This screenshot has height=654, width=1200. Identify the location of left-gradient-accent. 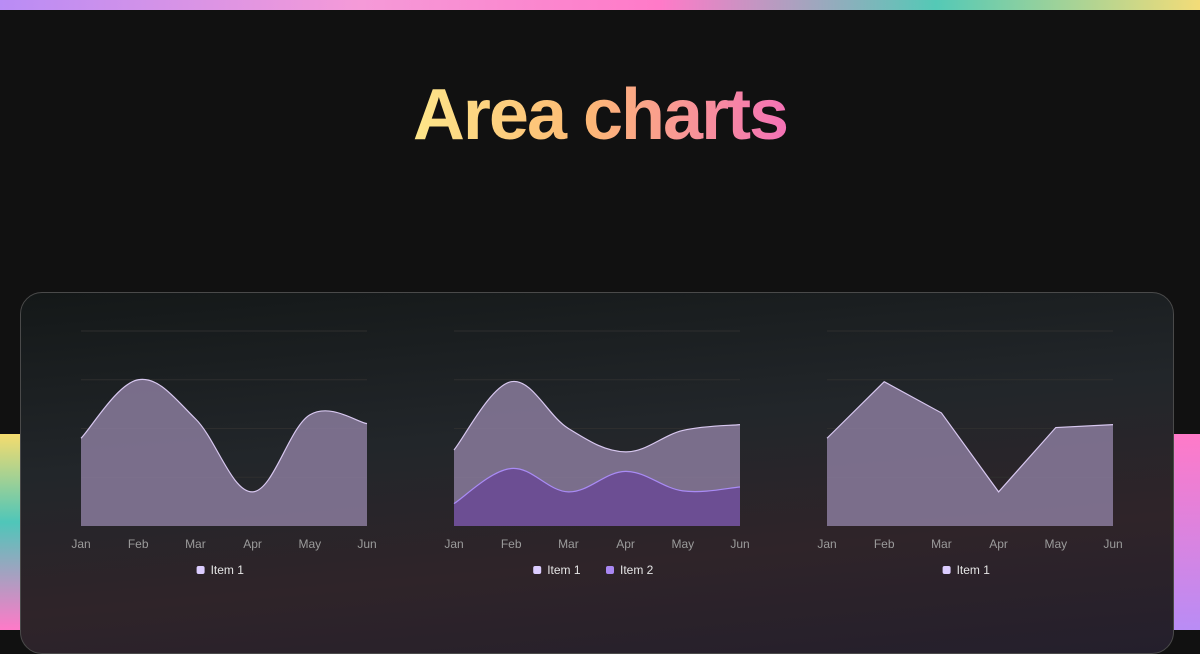
(11, 532).